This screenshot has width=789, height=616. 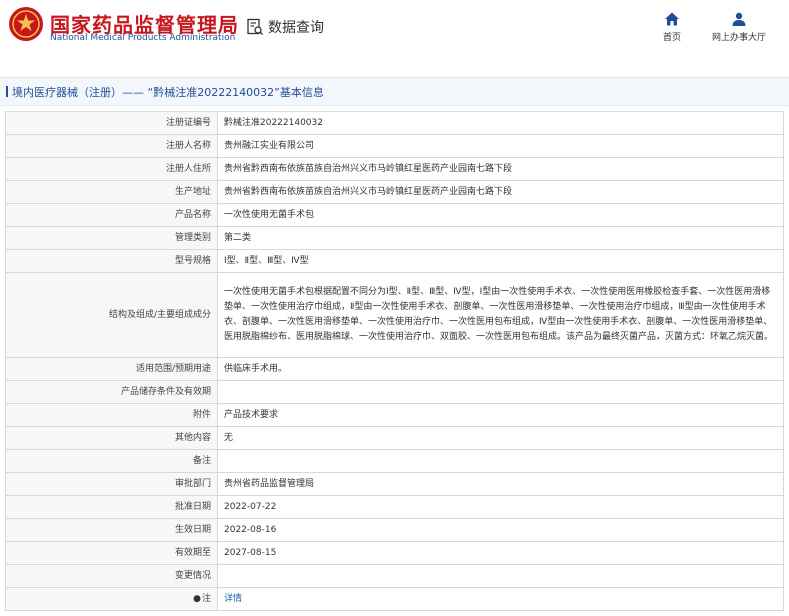 What do you see at coordinates (500, 599) in the screenshot?
I see `footnote-value-cell: 详情` at bounding box center [500, 599].